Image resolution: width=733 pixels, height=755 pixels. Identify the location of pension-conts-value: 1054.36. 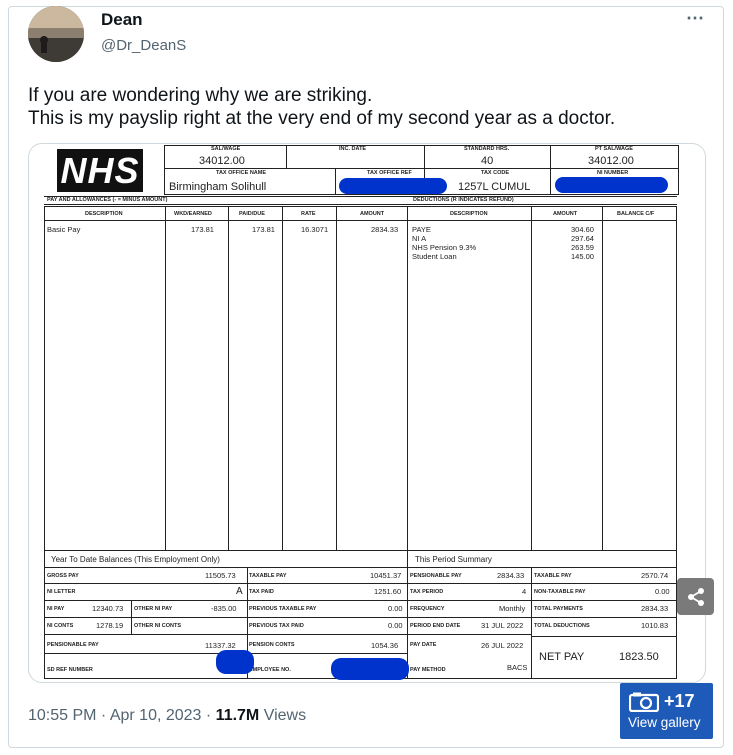
(385, 645).